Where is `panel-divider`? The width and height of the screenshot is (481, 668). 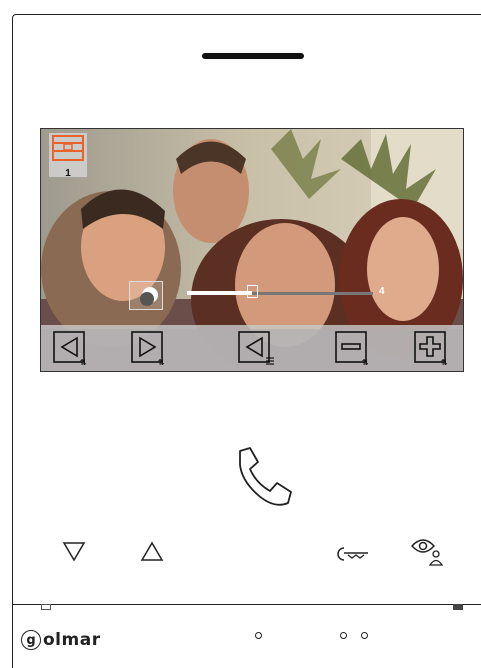
panel-divider is located at coordinates (246, 604).